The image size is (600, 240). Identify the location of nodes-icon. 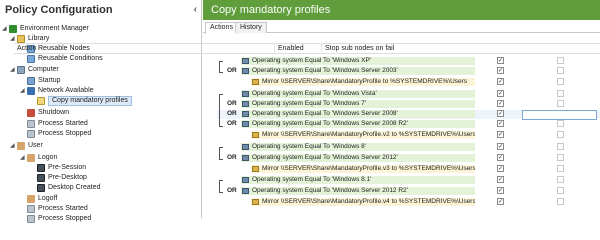
(31, 59).